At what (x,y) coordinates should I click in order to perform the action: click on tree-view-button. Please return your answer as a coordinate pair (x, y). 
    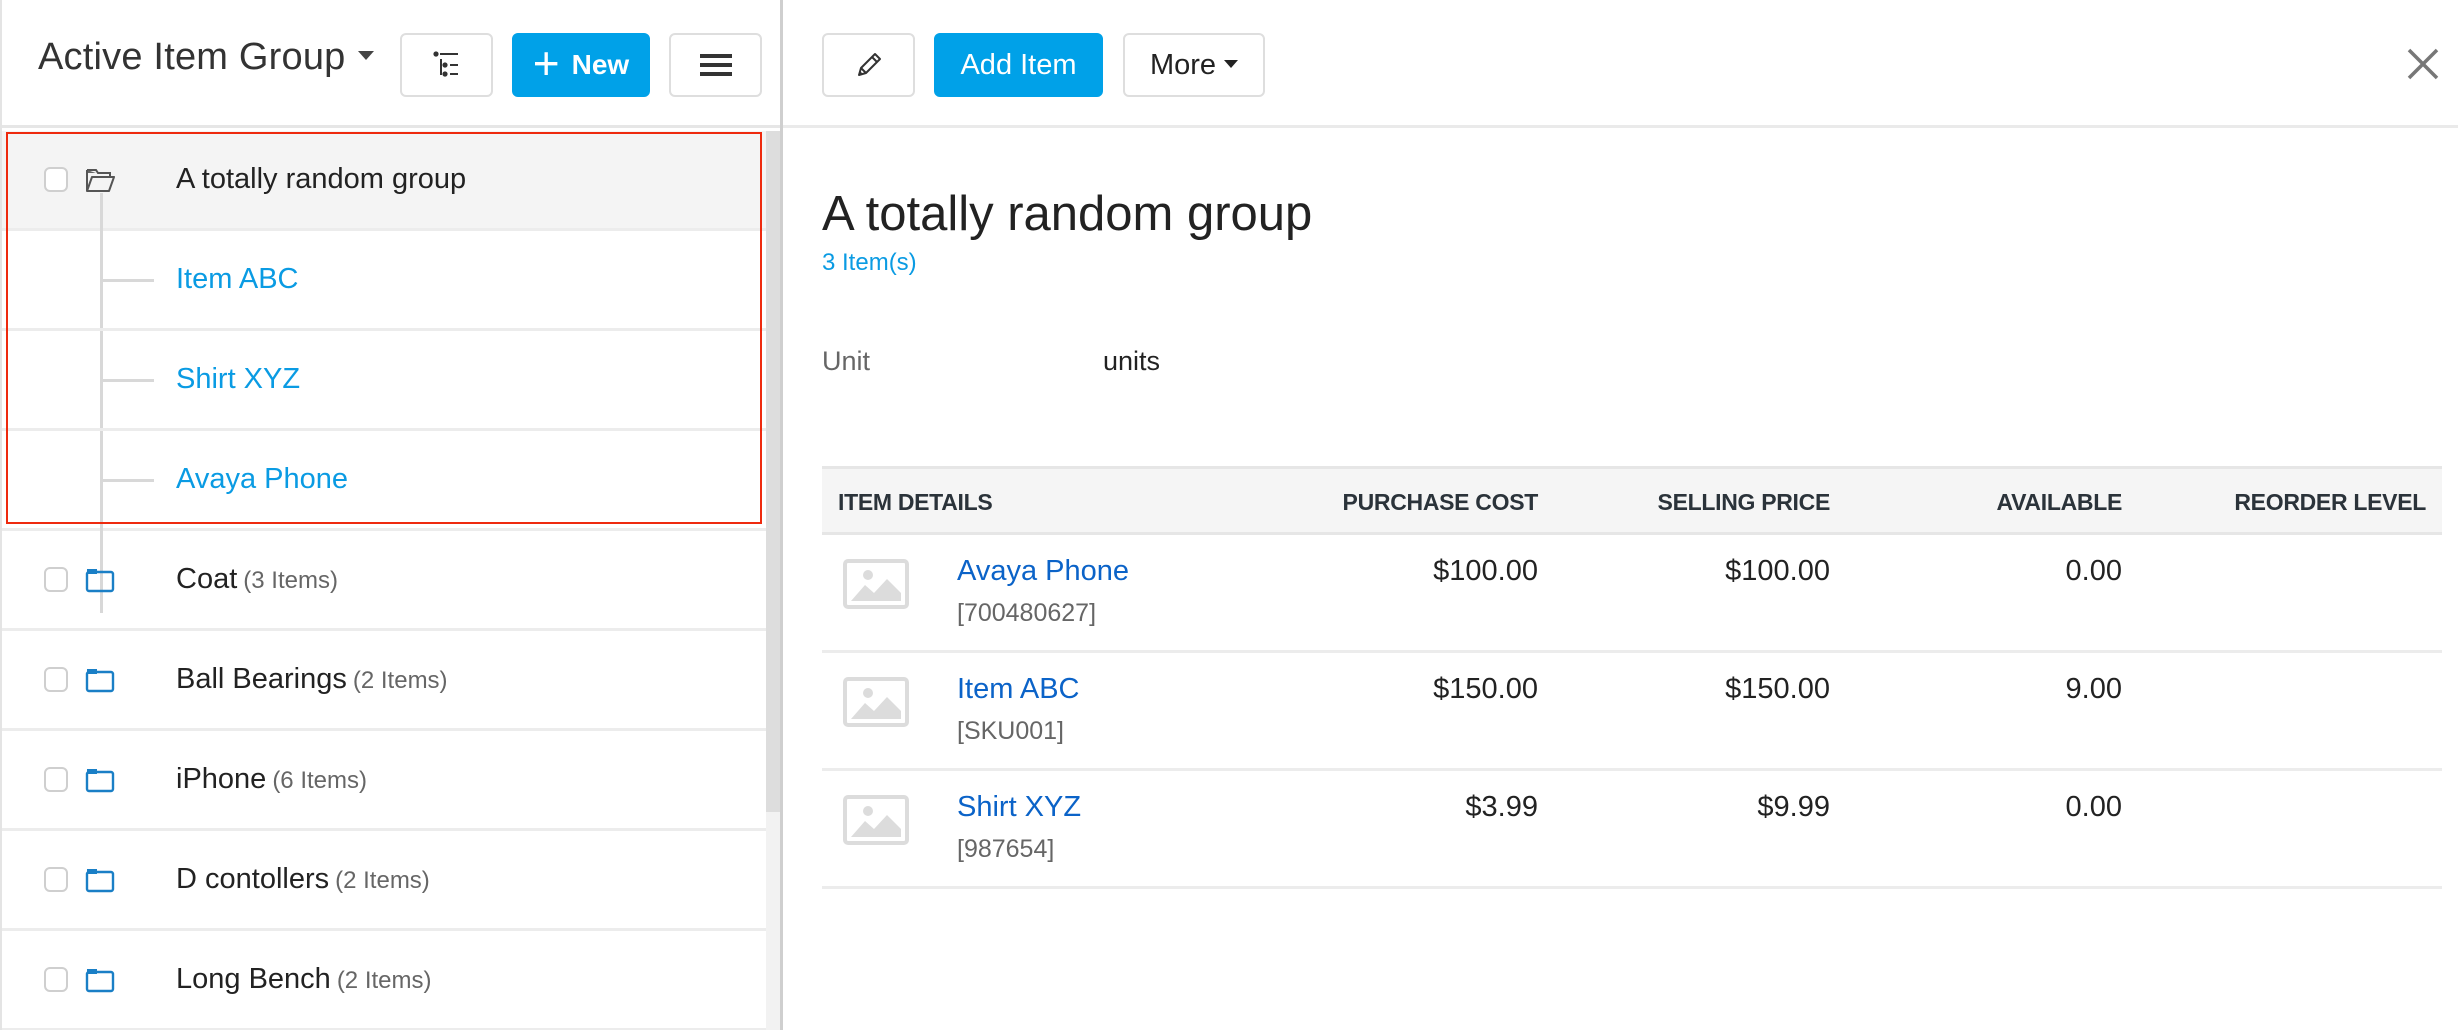
    Looking at the image, I should click on (446, 65).